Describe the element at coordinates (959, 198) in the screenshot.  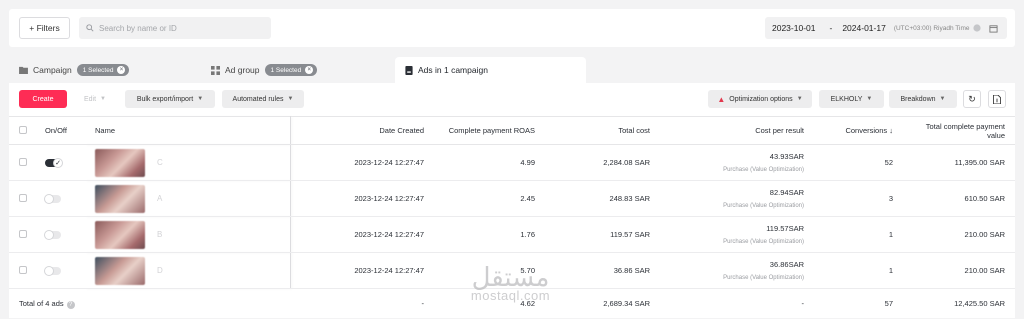
I see `payment-value-cell: 610.50 SAR` at that location.